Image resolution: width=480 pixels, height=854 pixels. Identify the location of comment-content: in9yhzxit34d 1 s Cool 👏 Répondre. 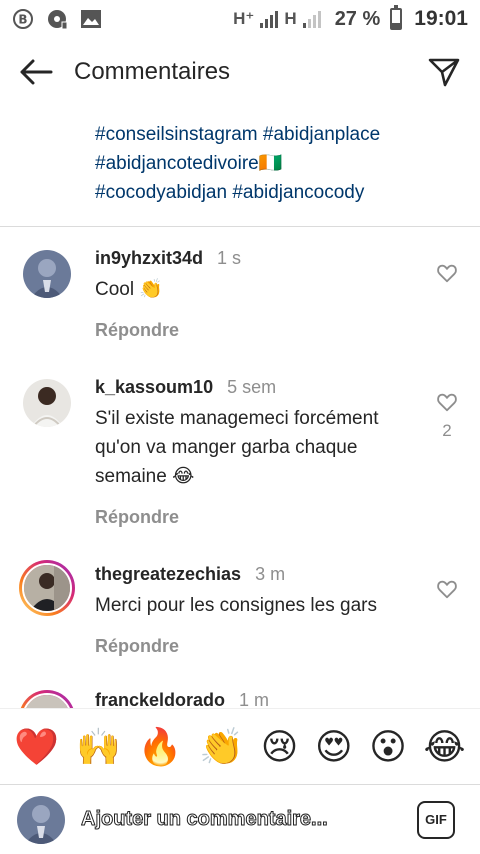
(255, 294).